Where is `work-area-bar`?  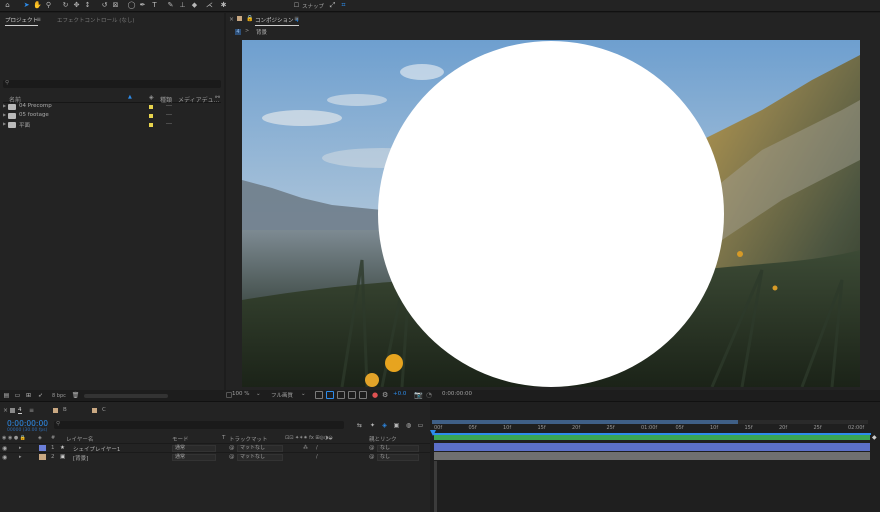
work-area-bar is located at coordinates (650, 422).